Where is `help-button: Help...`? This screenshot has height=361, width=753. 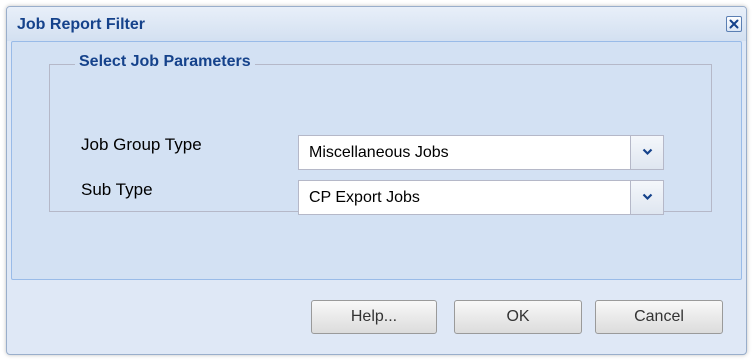
help-button: Help... is located at coordinates (374, 317).